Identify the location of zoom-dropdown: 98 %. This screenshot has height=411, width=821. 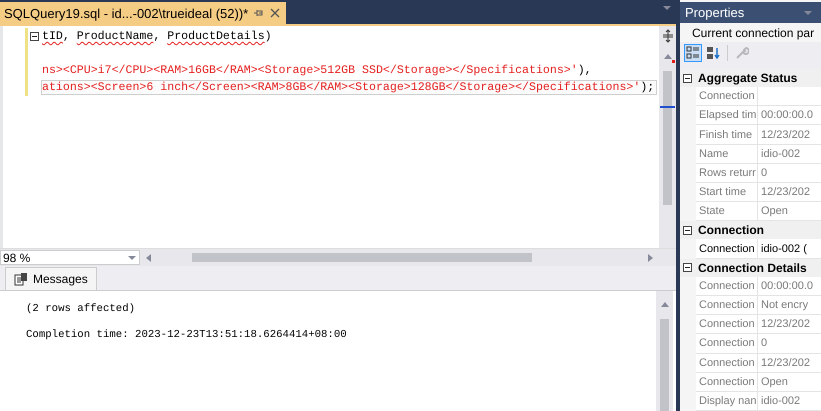
(70, 257).